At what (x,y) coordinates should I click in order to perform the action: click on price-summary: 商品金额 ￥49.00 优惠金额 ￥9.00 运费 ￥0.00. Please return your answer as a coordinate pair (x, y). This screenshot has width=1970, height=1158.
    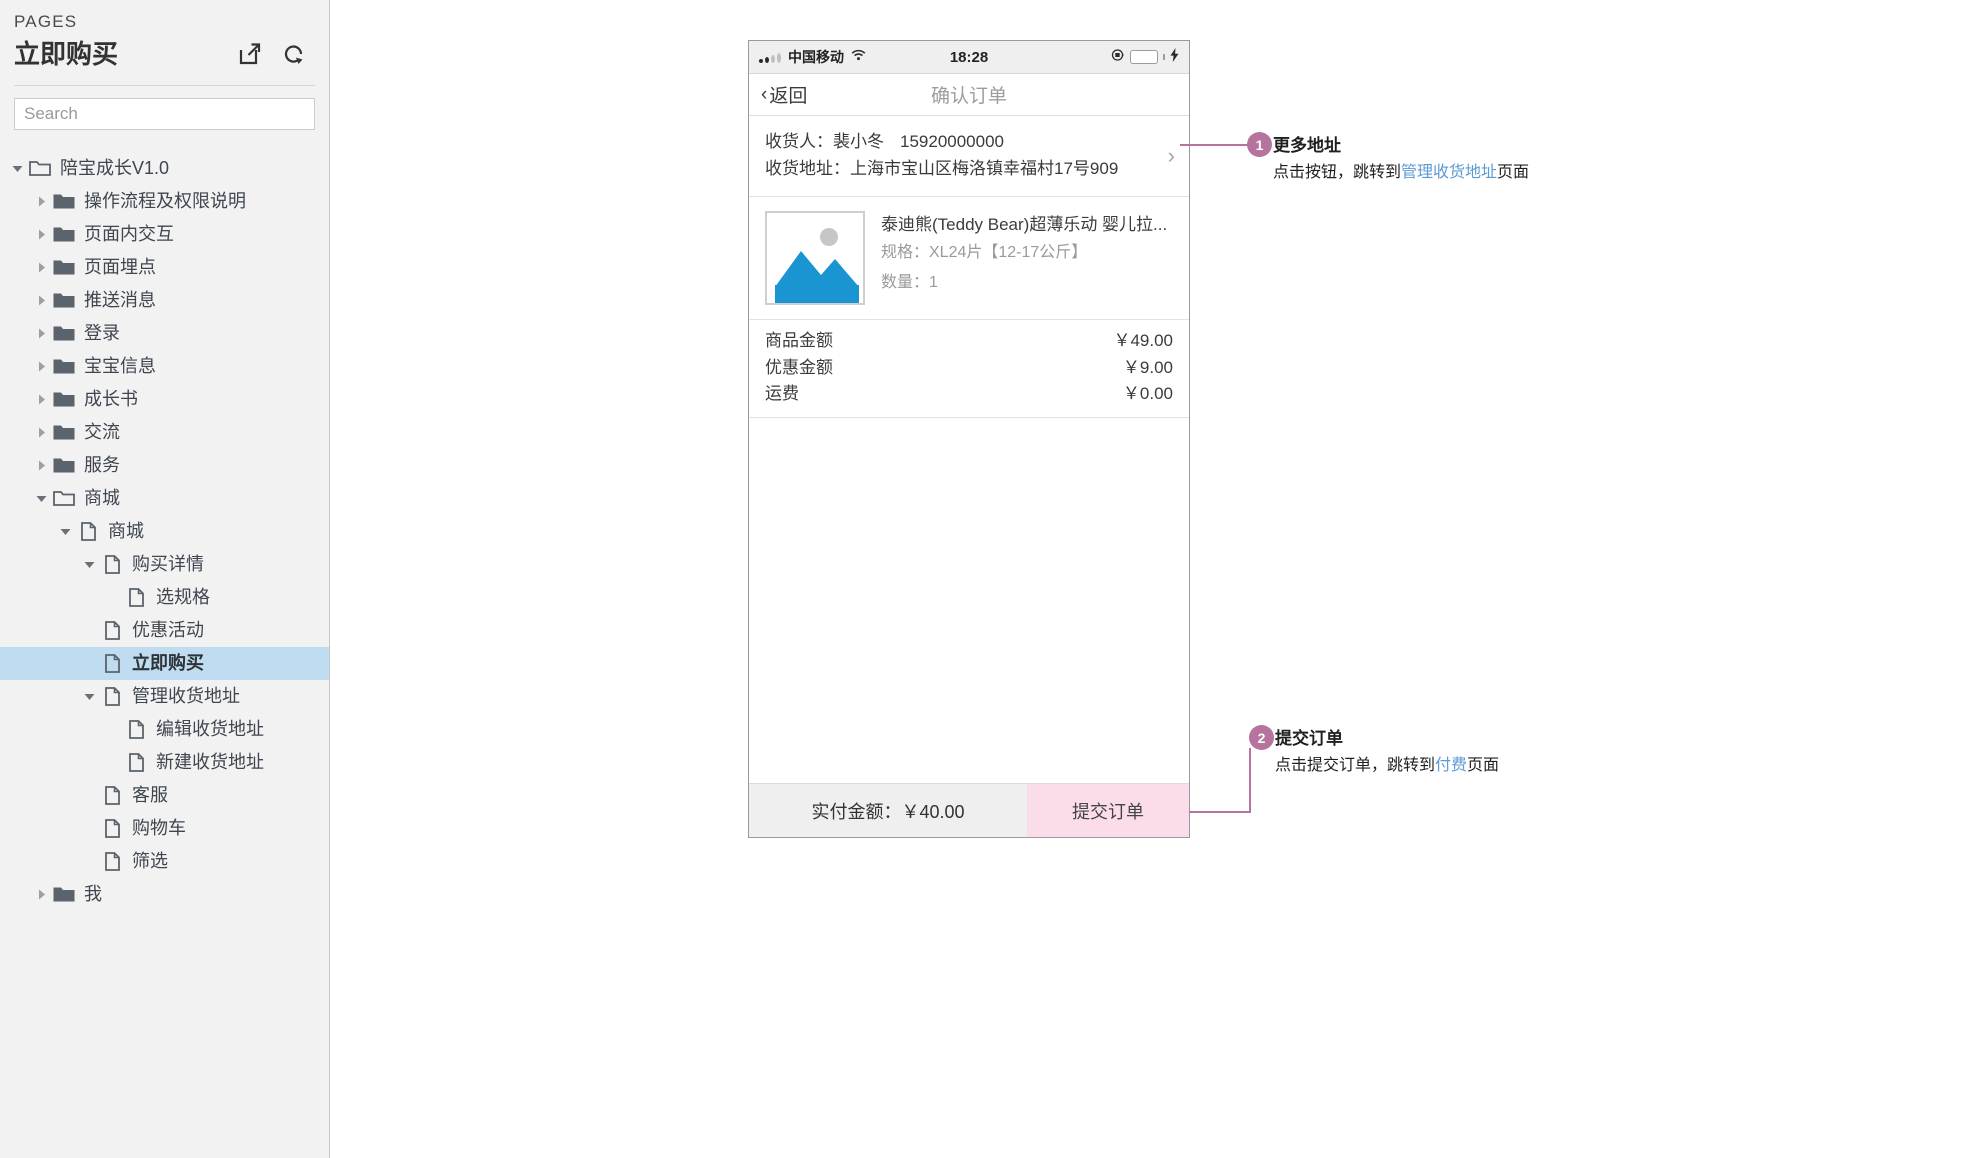
    Looking at the image, I should click on (969, 369).